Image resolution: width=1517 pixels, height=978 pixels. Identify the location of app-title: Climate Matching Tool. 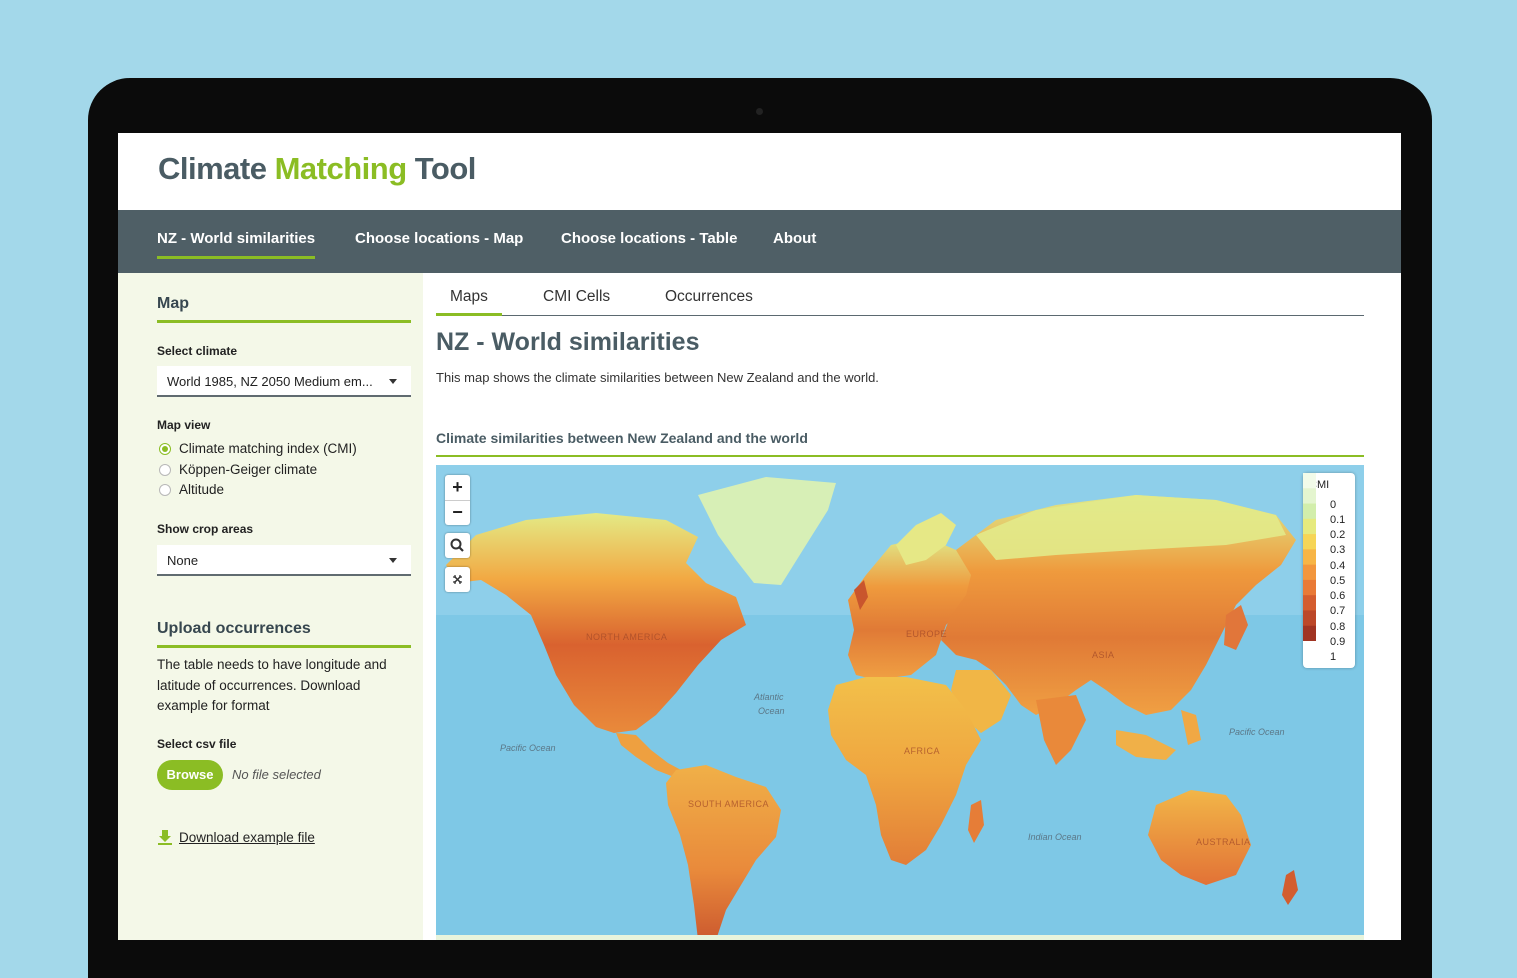
(317, 169).